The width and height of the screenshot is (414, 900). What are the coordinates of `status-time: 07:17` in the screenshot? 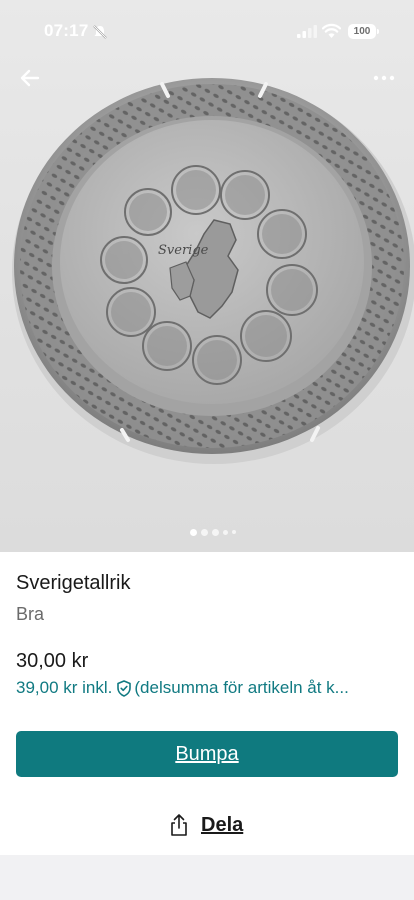 It's located at (66, 30).